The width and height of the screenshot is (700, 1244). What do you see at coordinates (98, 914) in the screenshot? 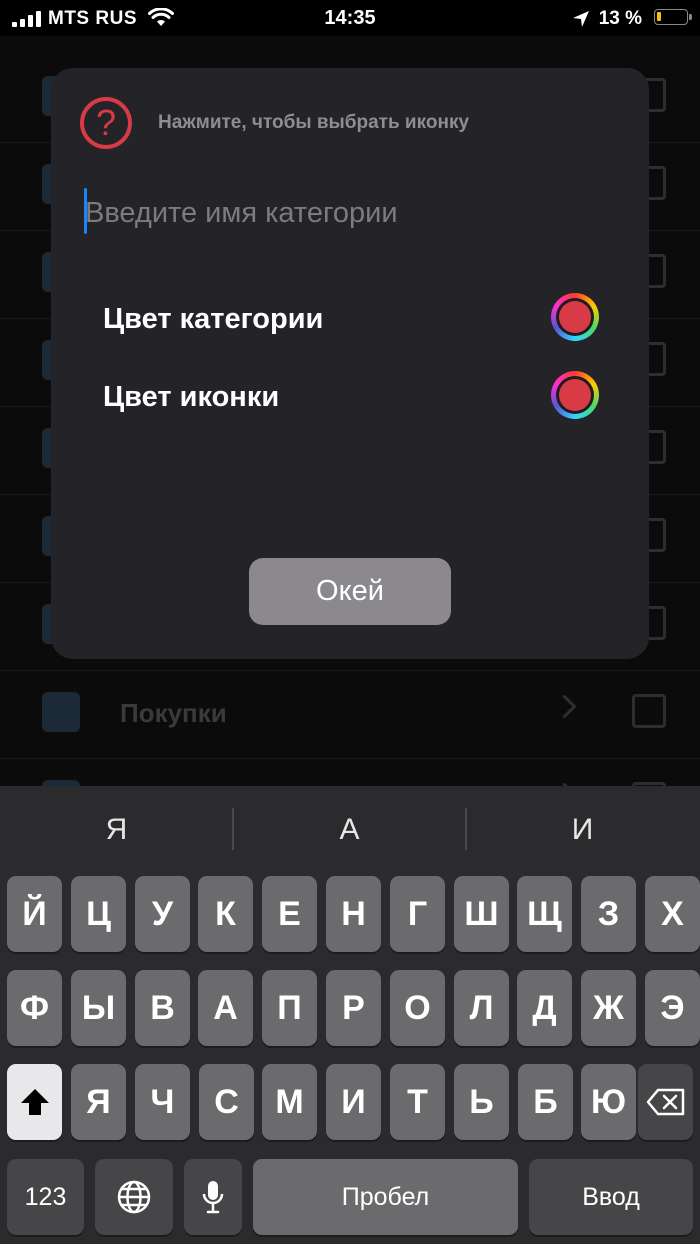
I see `key-letter: Ц` at bounding box center [98, 914].